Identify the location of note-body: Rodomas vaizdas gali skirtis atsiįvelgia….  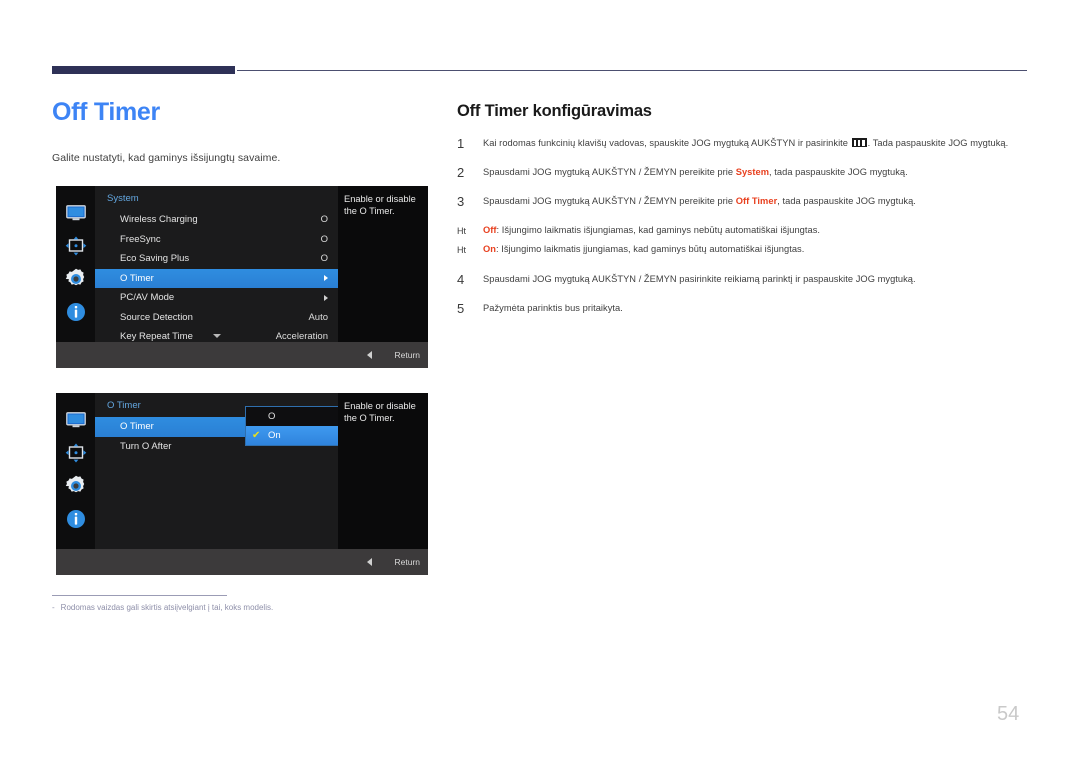
(167, 607).